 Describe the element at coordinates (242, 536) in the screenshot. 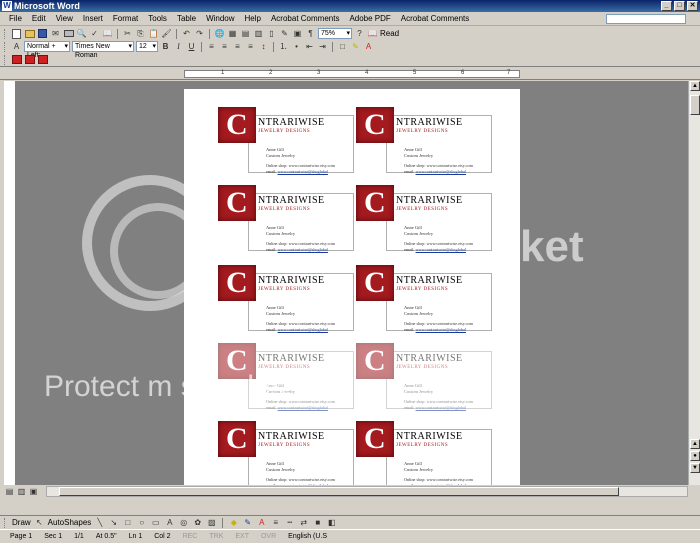

I see `status-ext: EXT` at that location.